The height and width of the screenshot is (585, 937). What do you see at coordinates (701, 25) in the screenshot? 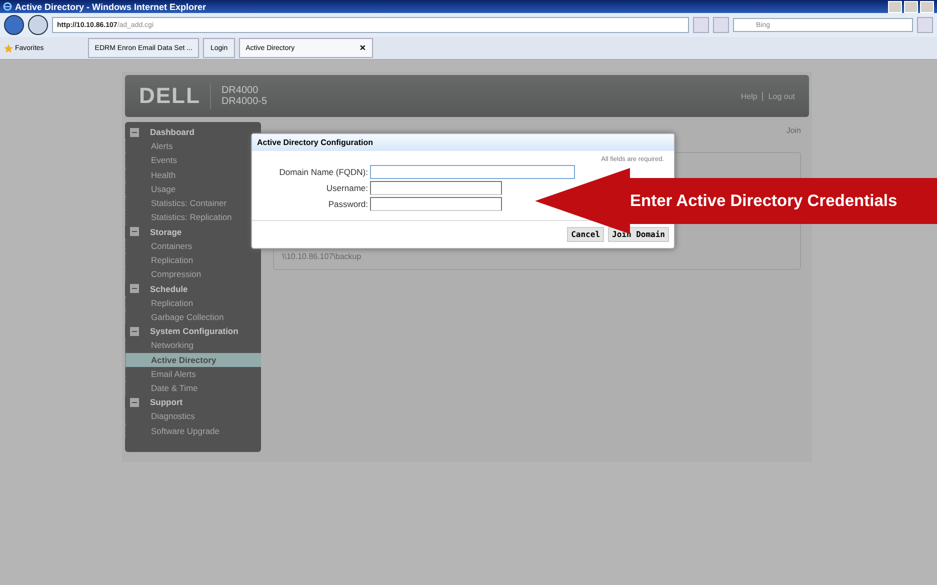
I see `refresh-button` at bounding box center [701, 25].